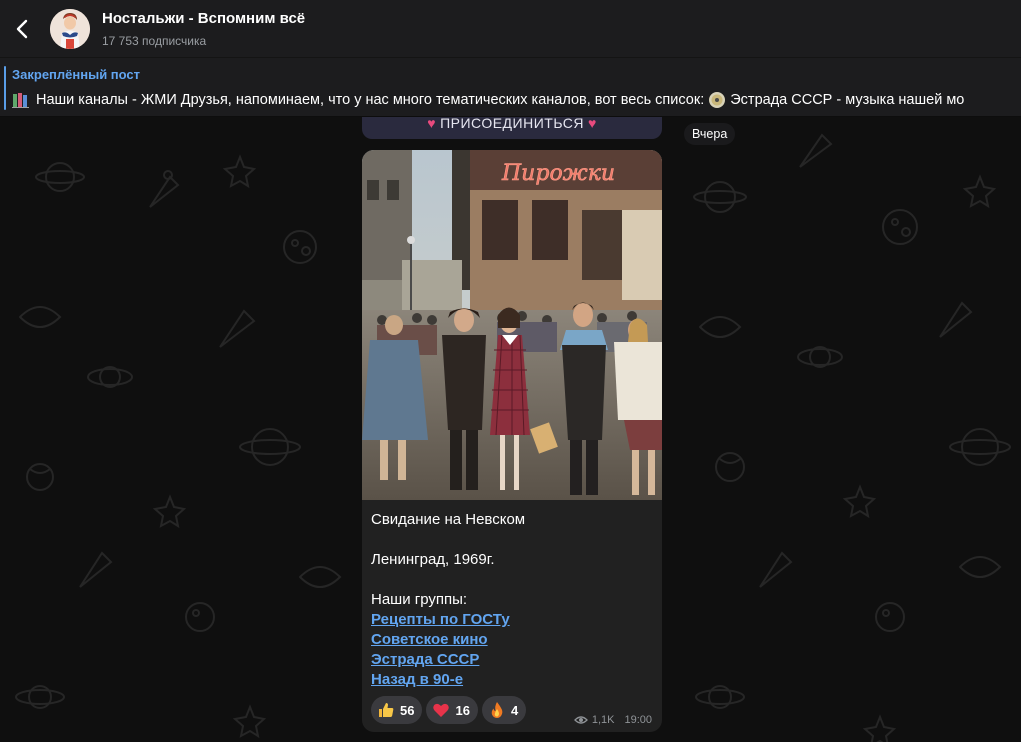 The image size is (1021, 742). I want to click on back-button, so click(22, 29).